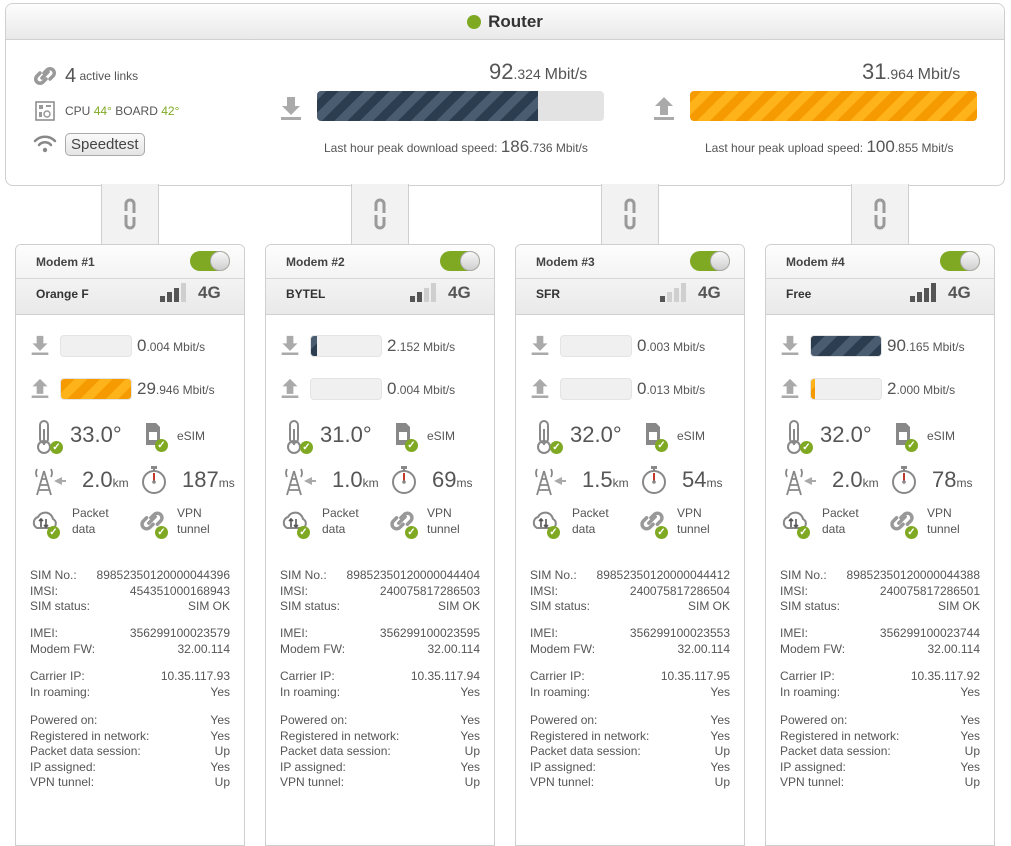  I want to click on modem-header: Modem #1 Orange F 4G, so click(130, 280).